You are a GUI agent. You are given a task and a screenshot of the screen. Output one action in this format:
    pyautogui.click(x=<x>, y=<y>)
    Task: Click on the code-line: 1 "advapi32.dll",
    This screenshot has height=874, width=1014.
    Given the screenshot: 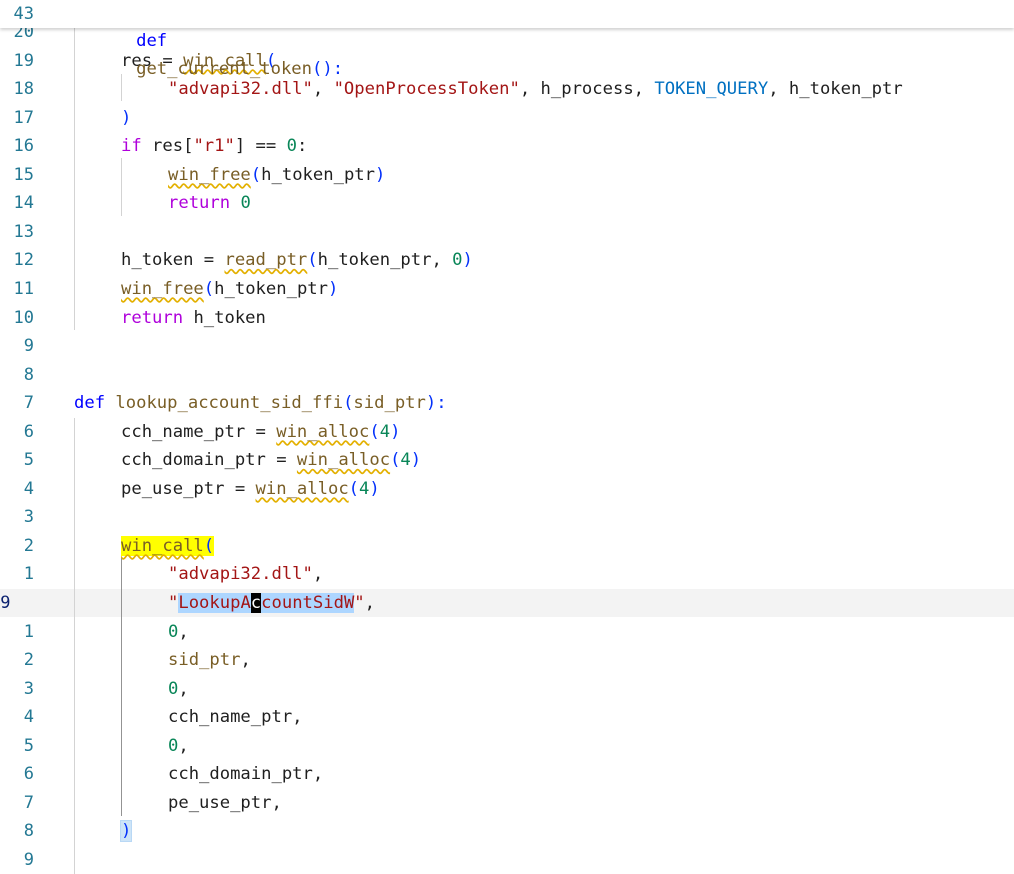 What is the action you would take?
    pyautogui.click(x=507, y=574)
    